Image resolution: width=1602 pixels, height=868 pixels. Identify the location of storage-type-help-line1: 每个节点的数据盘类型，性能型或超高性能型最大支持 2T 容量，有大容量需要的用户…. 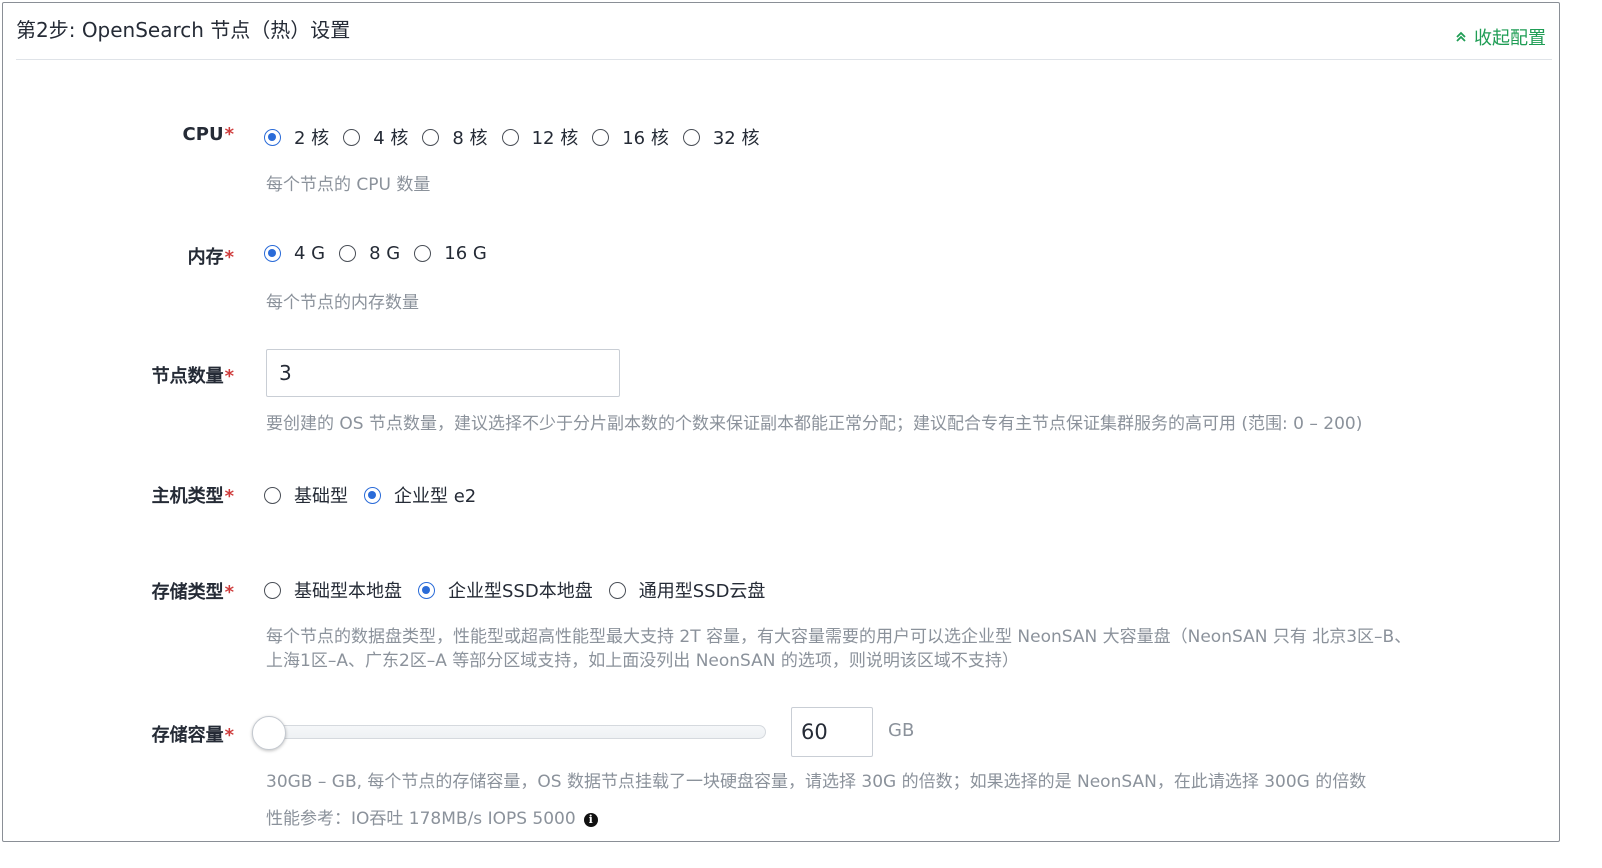
(839, 637).